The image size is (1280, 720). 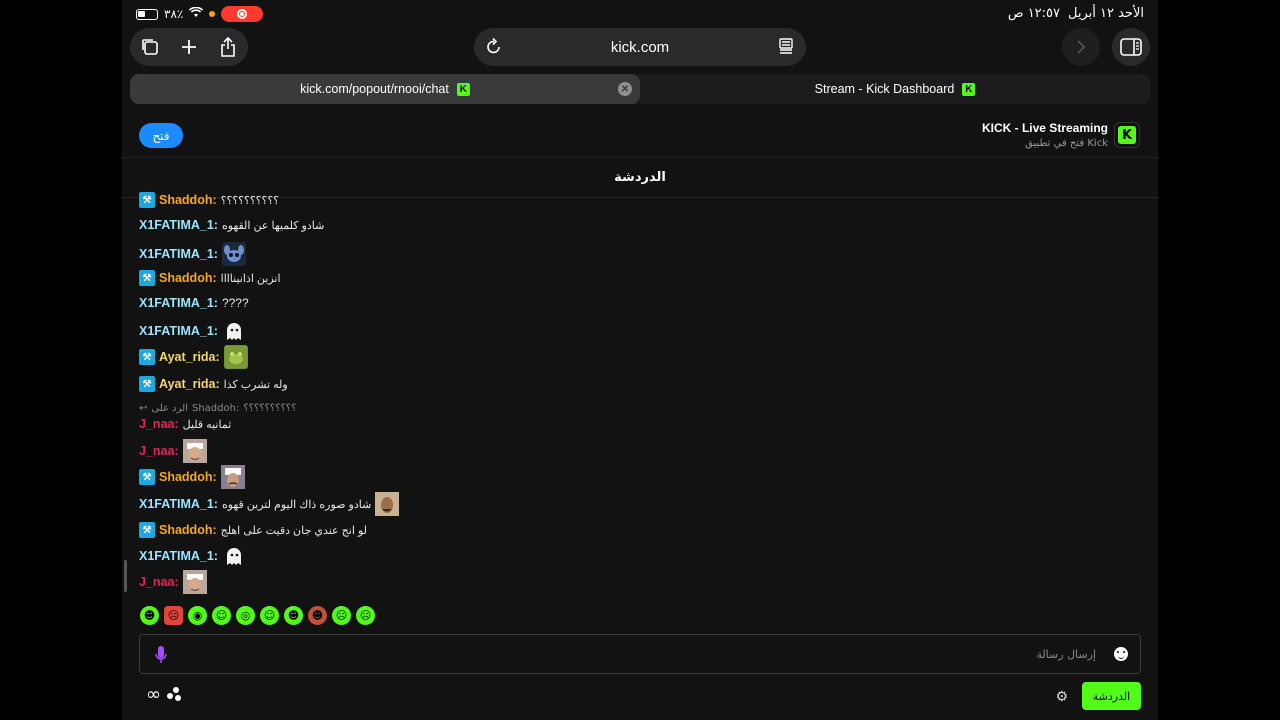 I want to click on screen-record-icon, so click(x=242, y=14).